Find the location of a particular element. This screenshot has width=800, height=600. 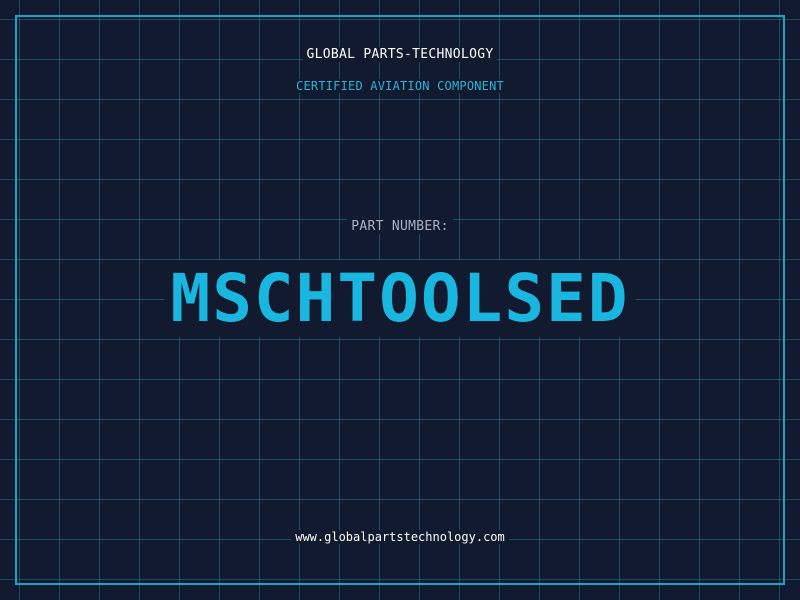

website-url-text: www.globalpartstechnology.com is located at coordinates (400, 537).